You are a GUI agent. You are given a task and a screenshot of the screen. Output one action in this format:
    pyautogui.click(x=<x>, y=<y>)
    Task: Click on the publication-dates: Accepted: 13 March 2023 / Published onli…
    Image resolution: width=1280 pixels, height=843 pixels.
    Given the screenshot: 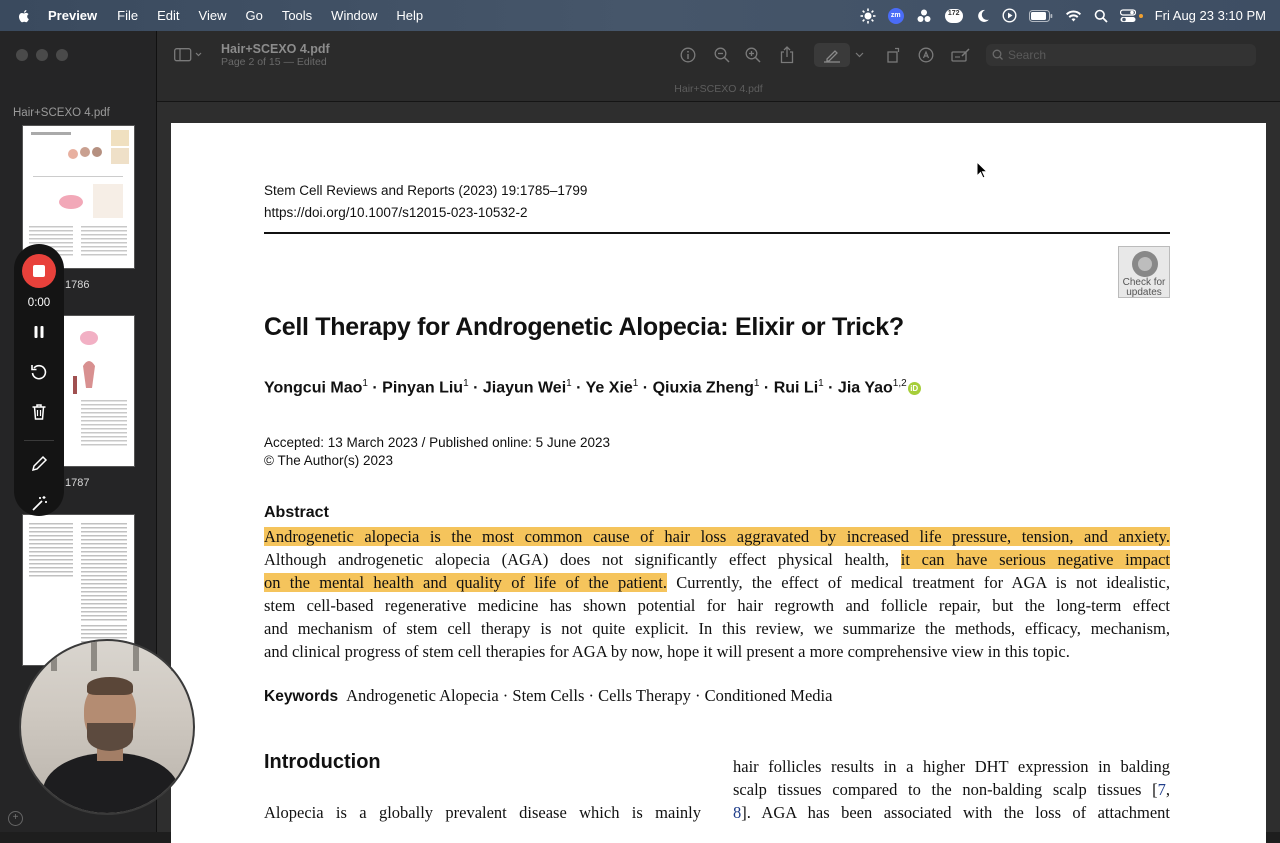 What is the action you would take?
    pyautogui.click(x=437, y=442)
    